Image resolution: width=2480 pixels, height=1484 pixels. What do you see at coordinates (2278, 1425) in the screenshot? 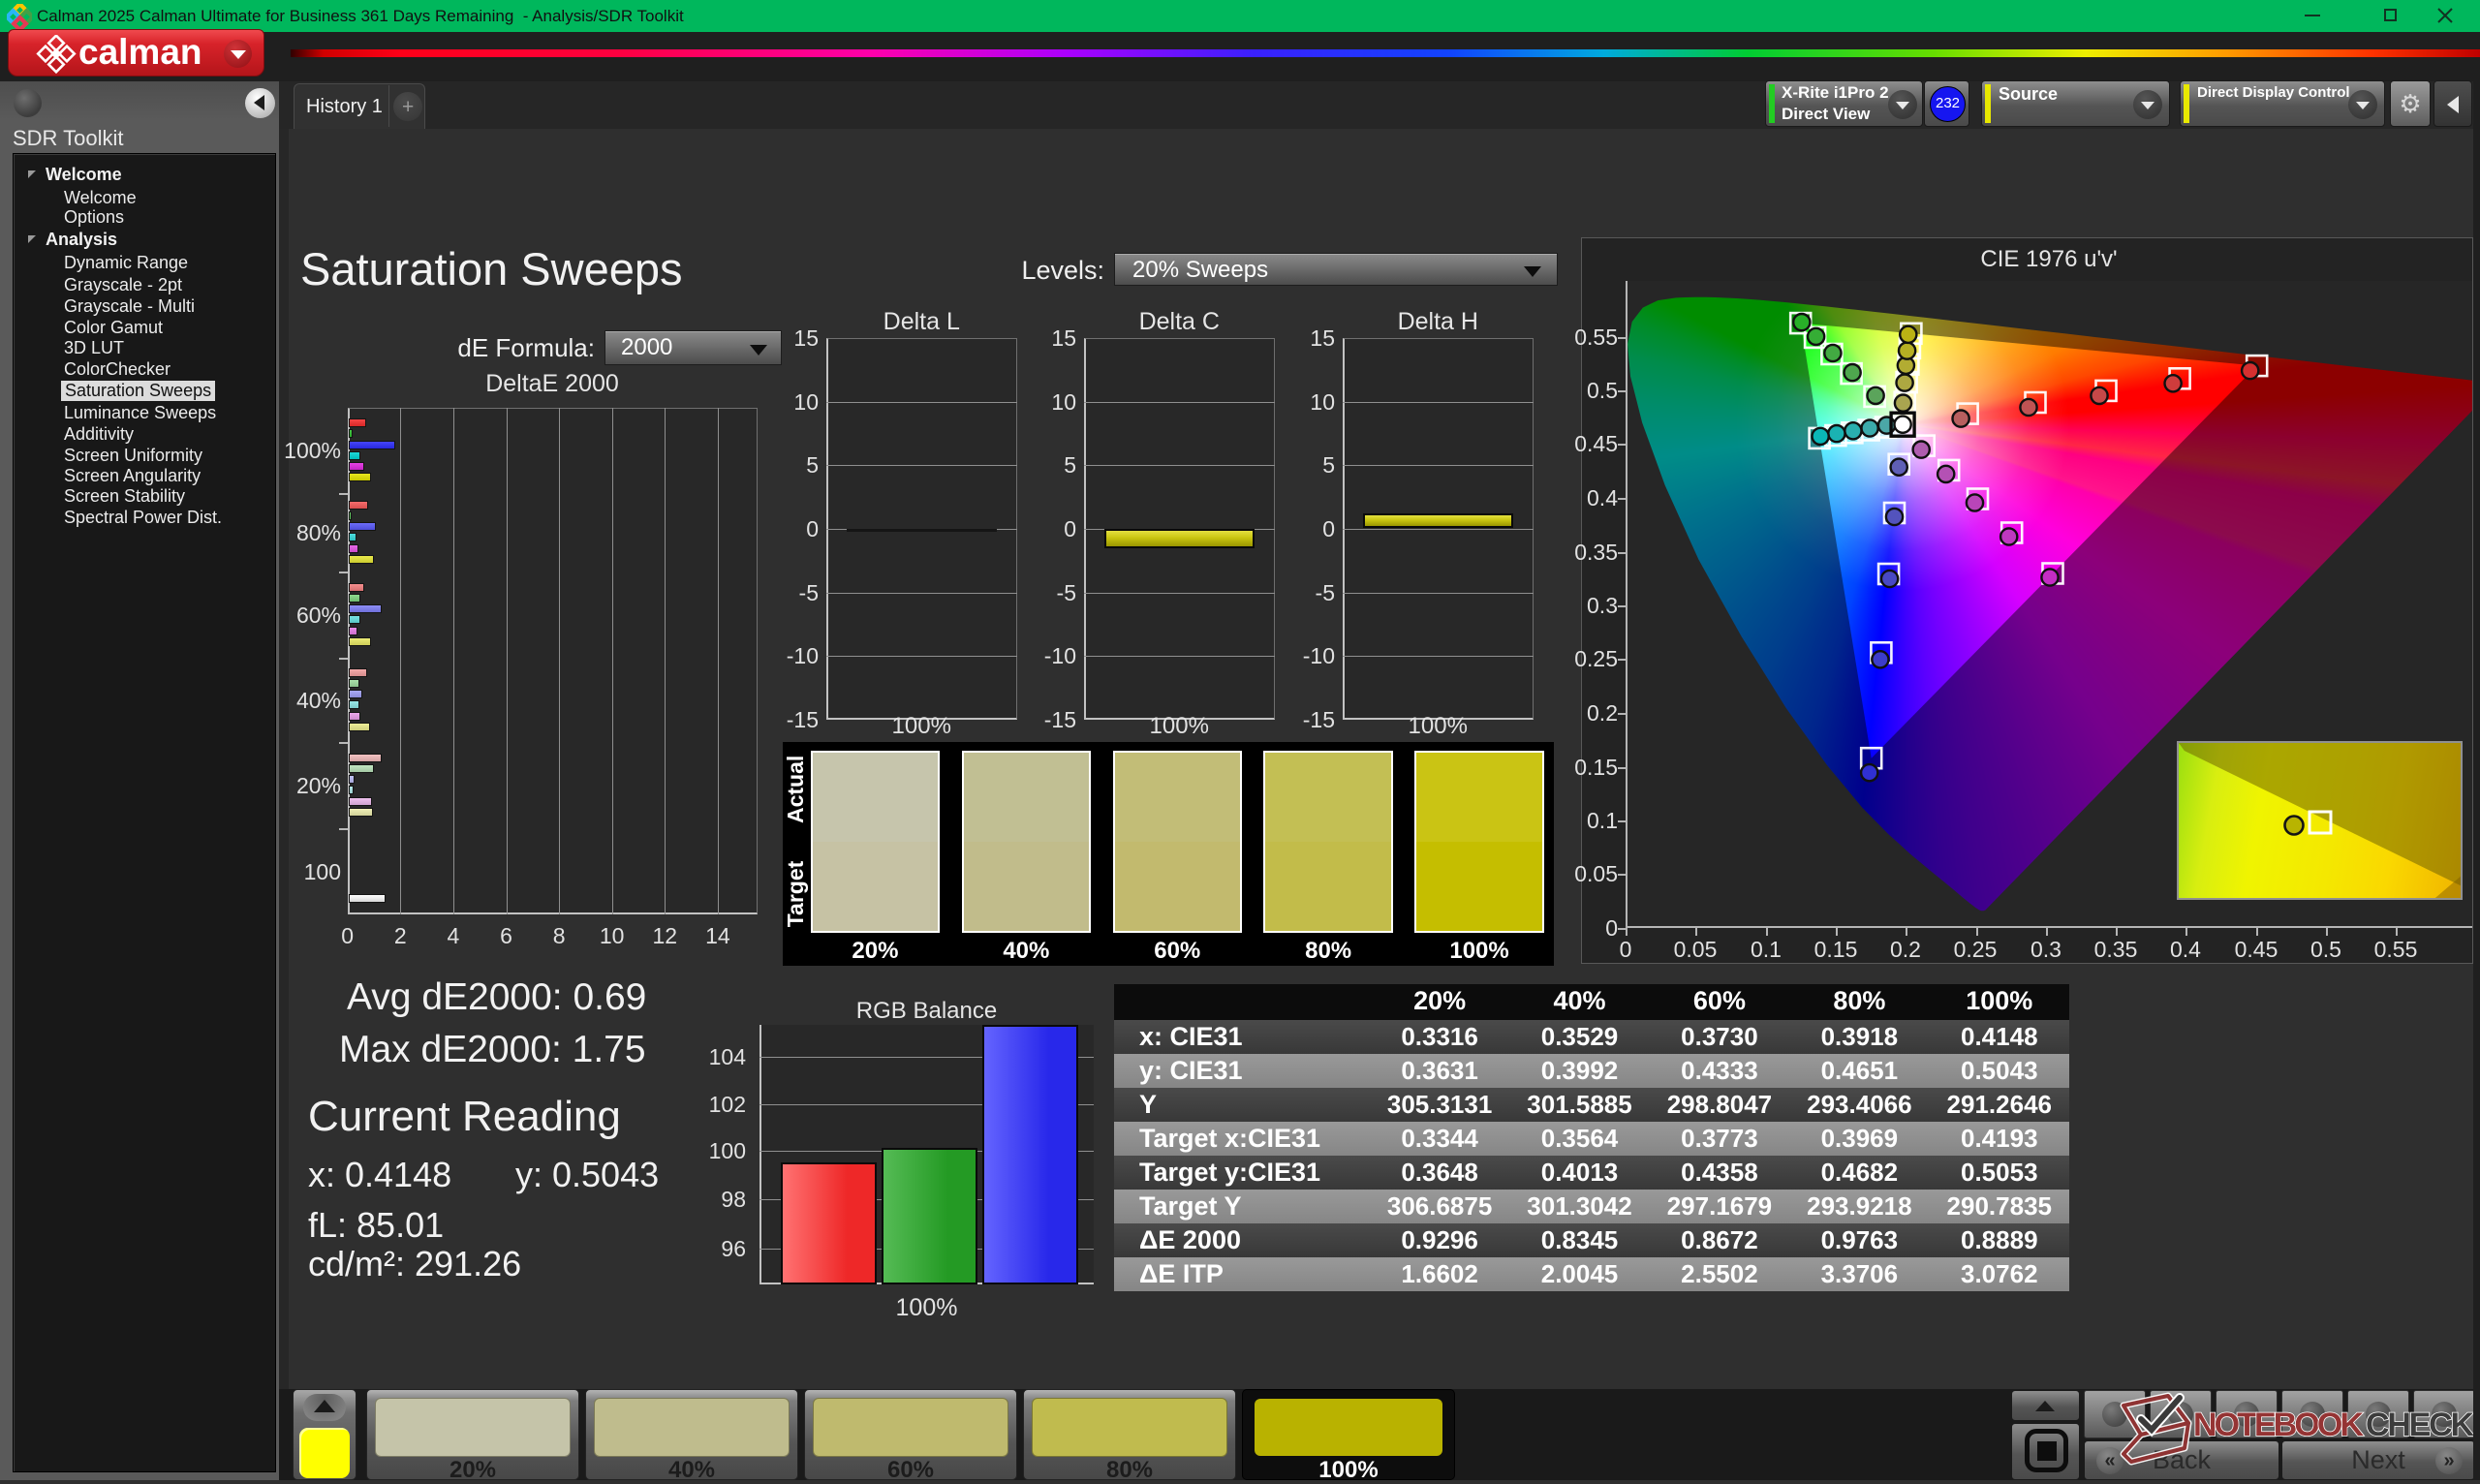
I see `svg-text: NOTEBOOK` at bounding box center [2278, 1425].